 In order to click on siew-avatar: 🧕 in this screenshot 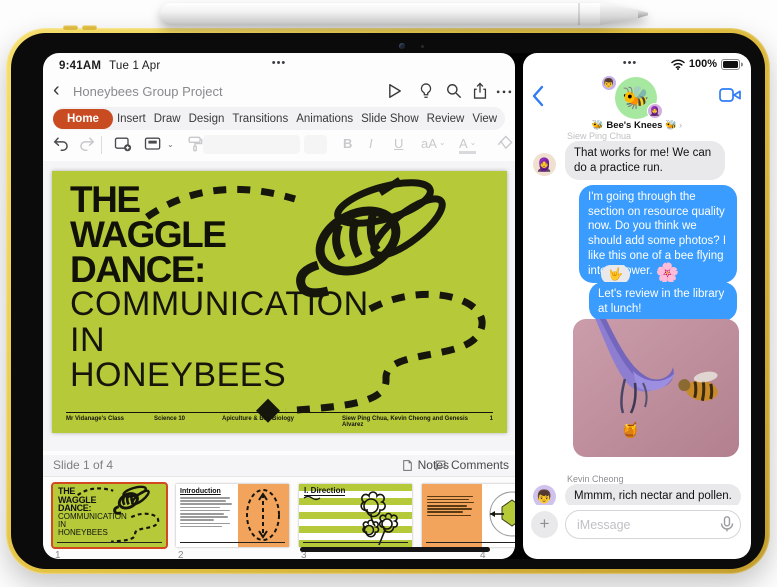, I will do `click(544, 164)`.